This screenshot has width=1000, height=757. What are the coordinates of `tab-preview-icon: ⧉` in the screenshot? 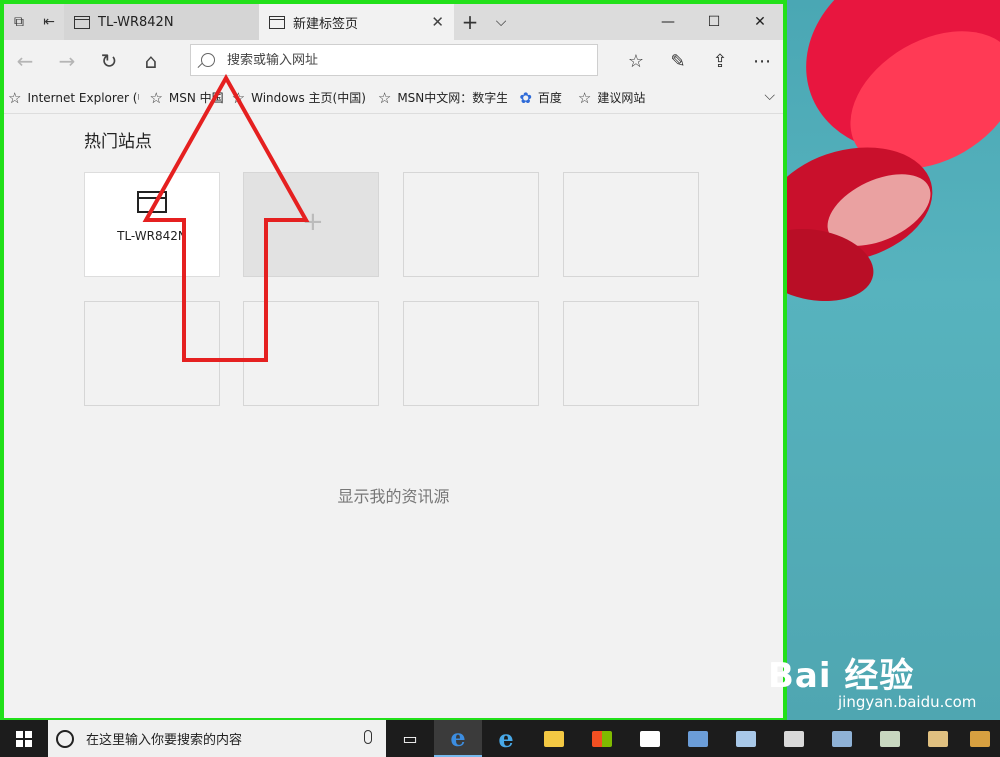 It's located at (19, 22).